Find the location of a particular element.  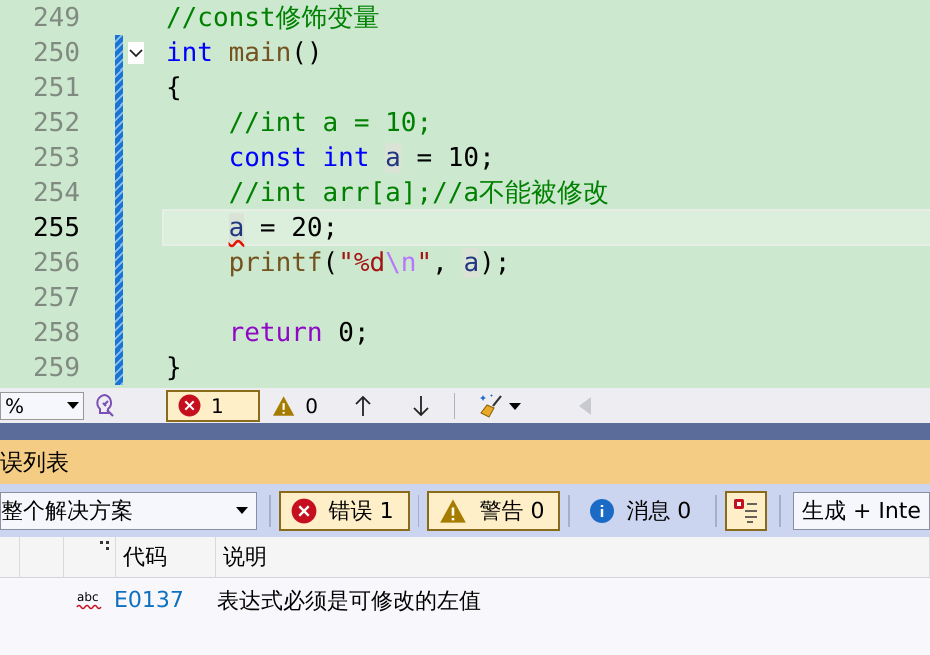

error-code-link: E0137 is located at coordinates (157, 600).